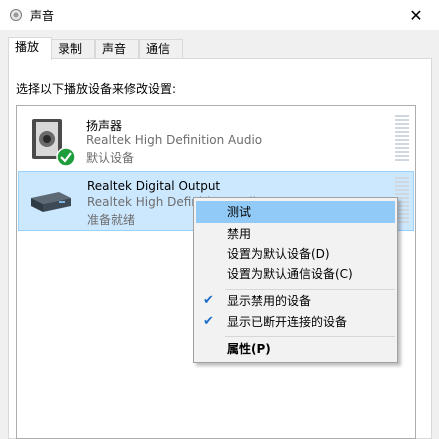  Describe the element at coordinates (402, 139) in the screenshot. I see `volume-meter` at that location.